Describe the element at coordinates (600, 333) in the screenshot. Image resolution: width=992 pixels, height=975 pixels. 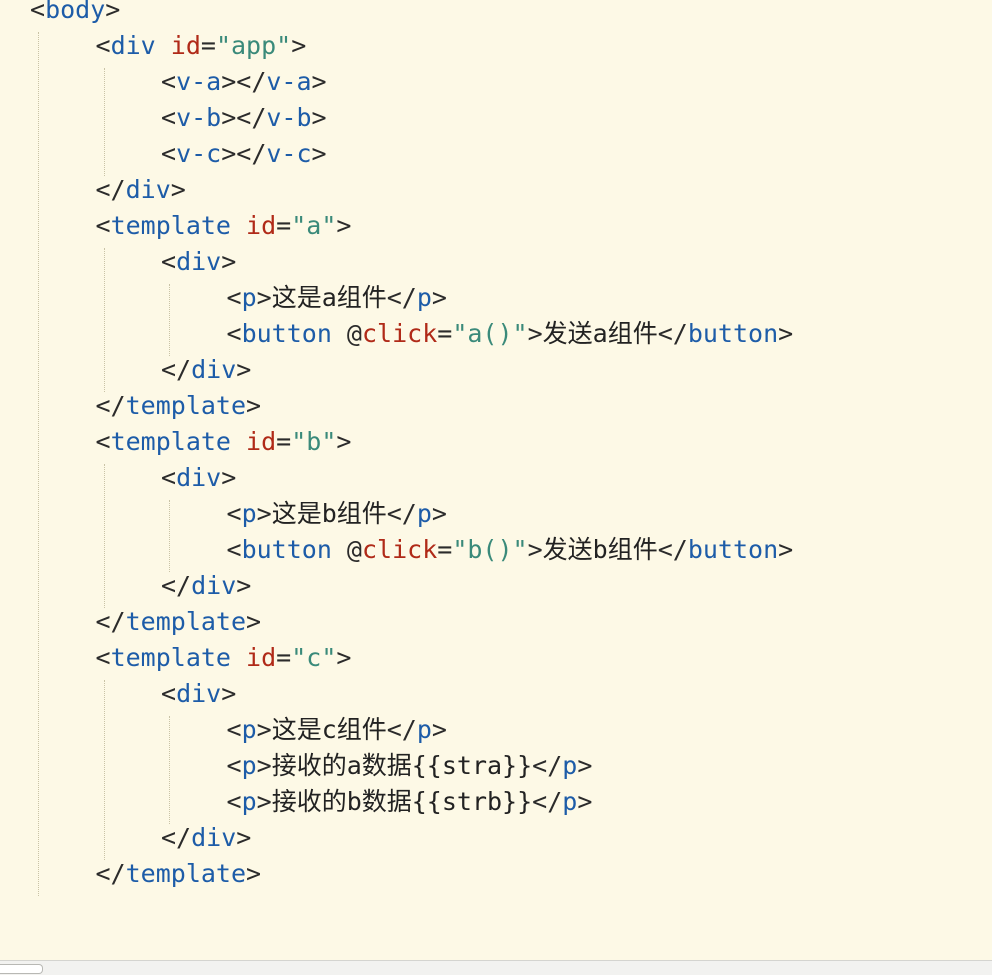
I see `code-token-text: 发送a组件` at that location.